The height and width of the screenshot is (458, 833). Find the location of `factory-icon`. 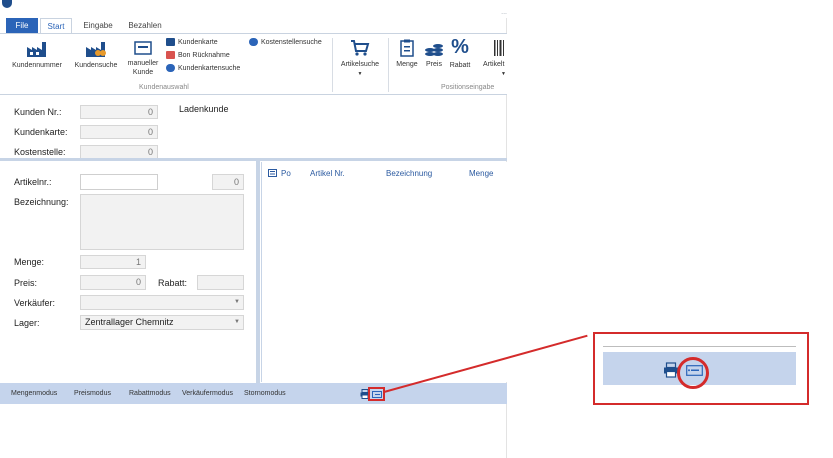

factory-icon is located at coordinates (36, 49).